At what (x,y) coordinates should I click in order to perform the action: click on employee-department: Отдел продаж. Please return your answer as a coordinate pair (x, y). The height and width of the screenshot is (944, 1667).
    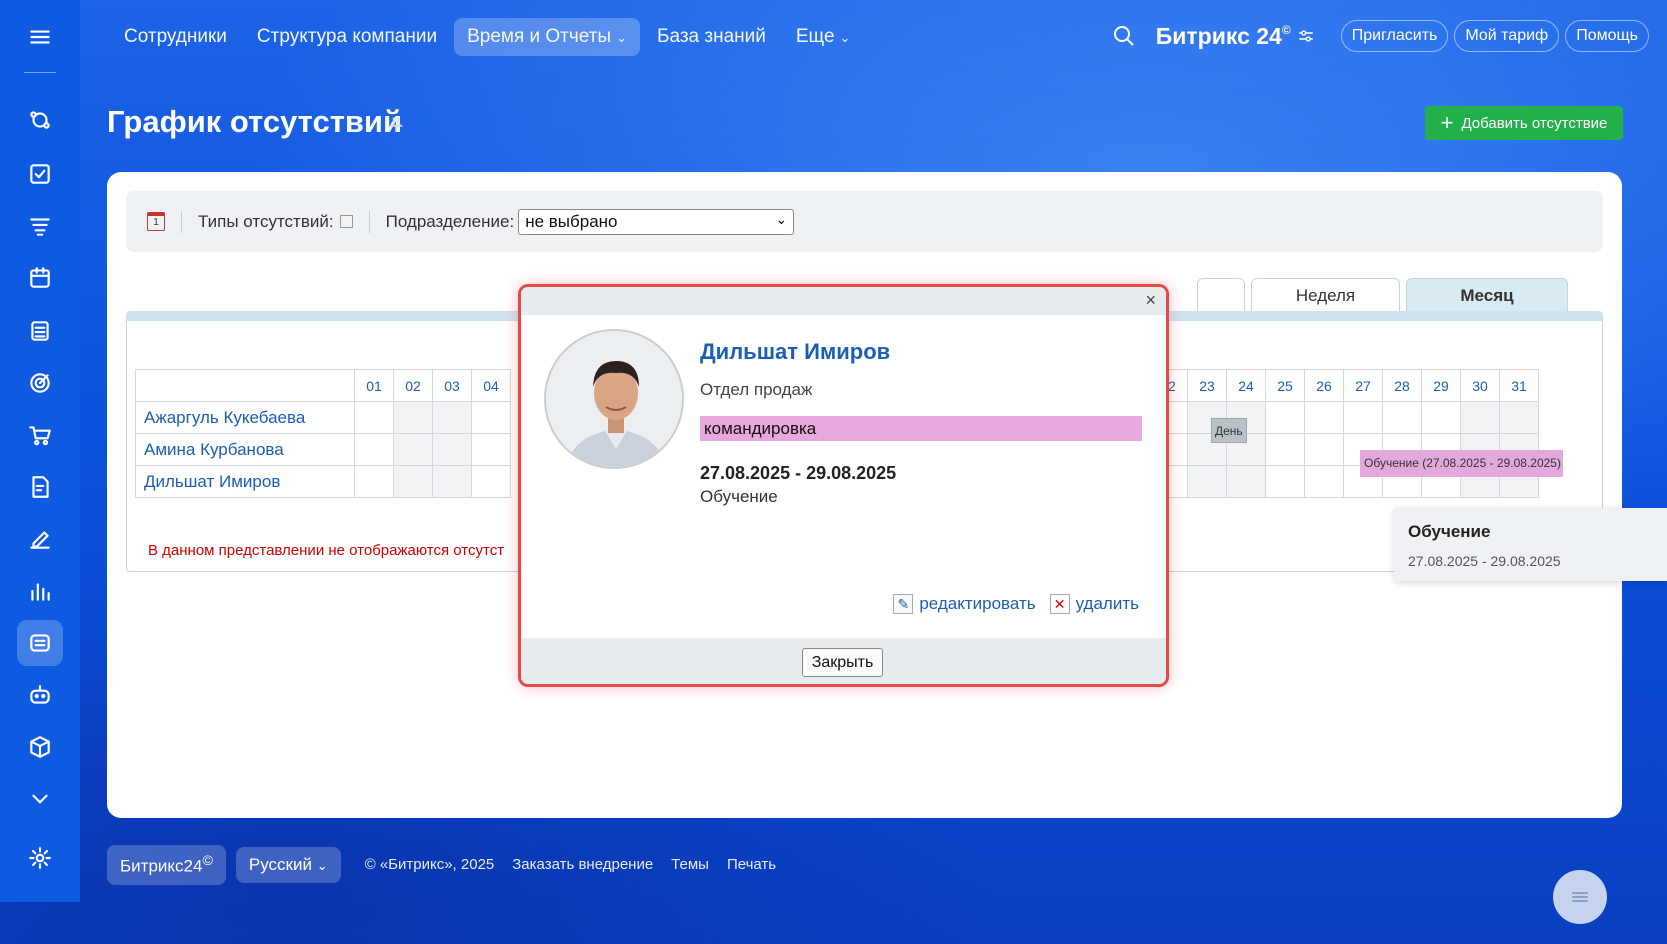
    Looking at the image, I should click on (756, 389).